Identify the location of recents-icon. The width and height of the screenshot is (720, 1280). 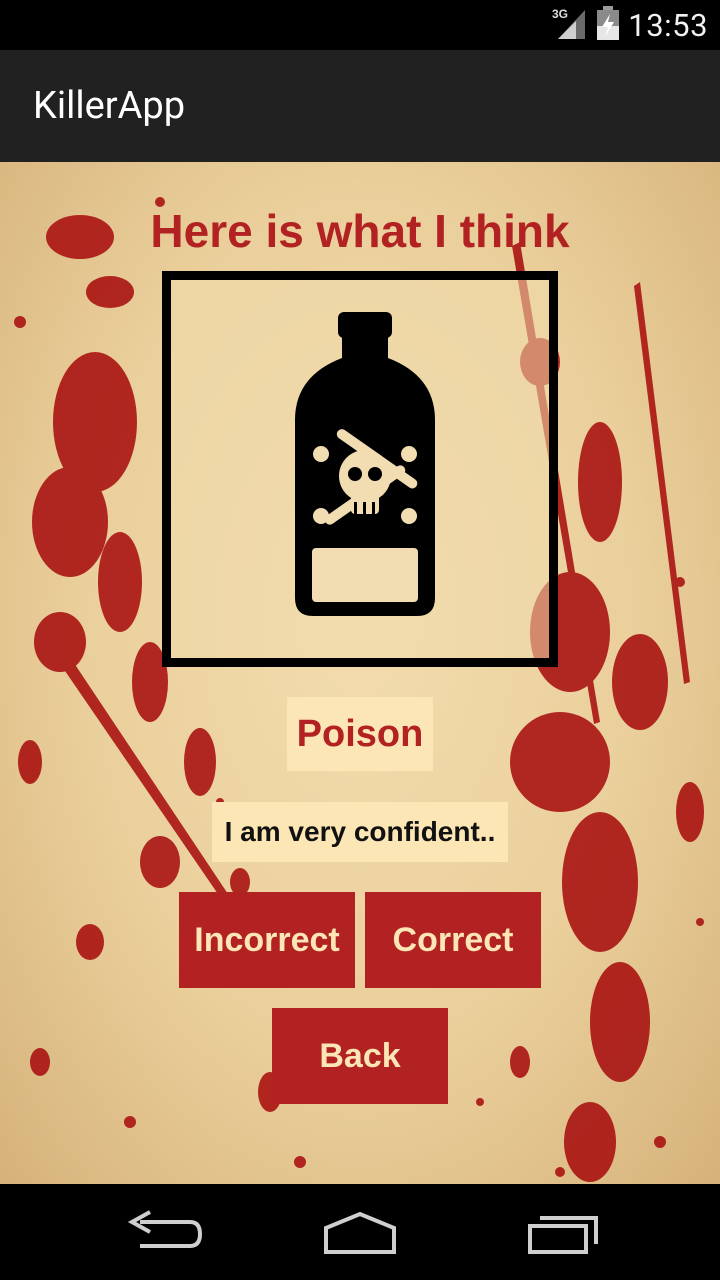
(563, 1235).